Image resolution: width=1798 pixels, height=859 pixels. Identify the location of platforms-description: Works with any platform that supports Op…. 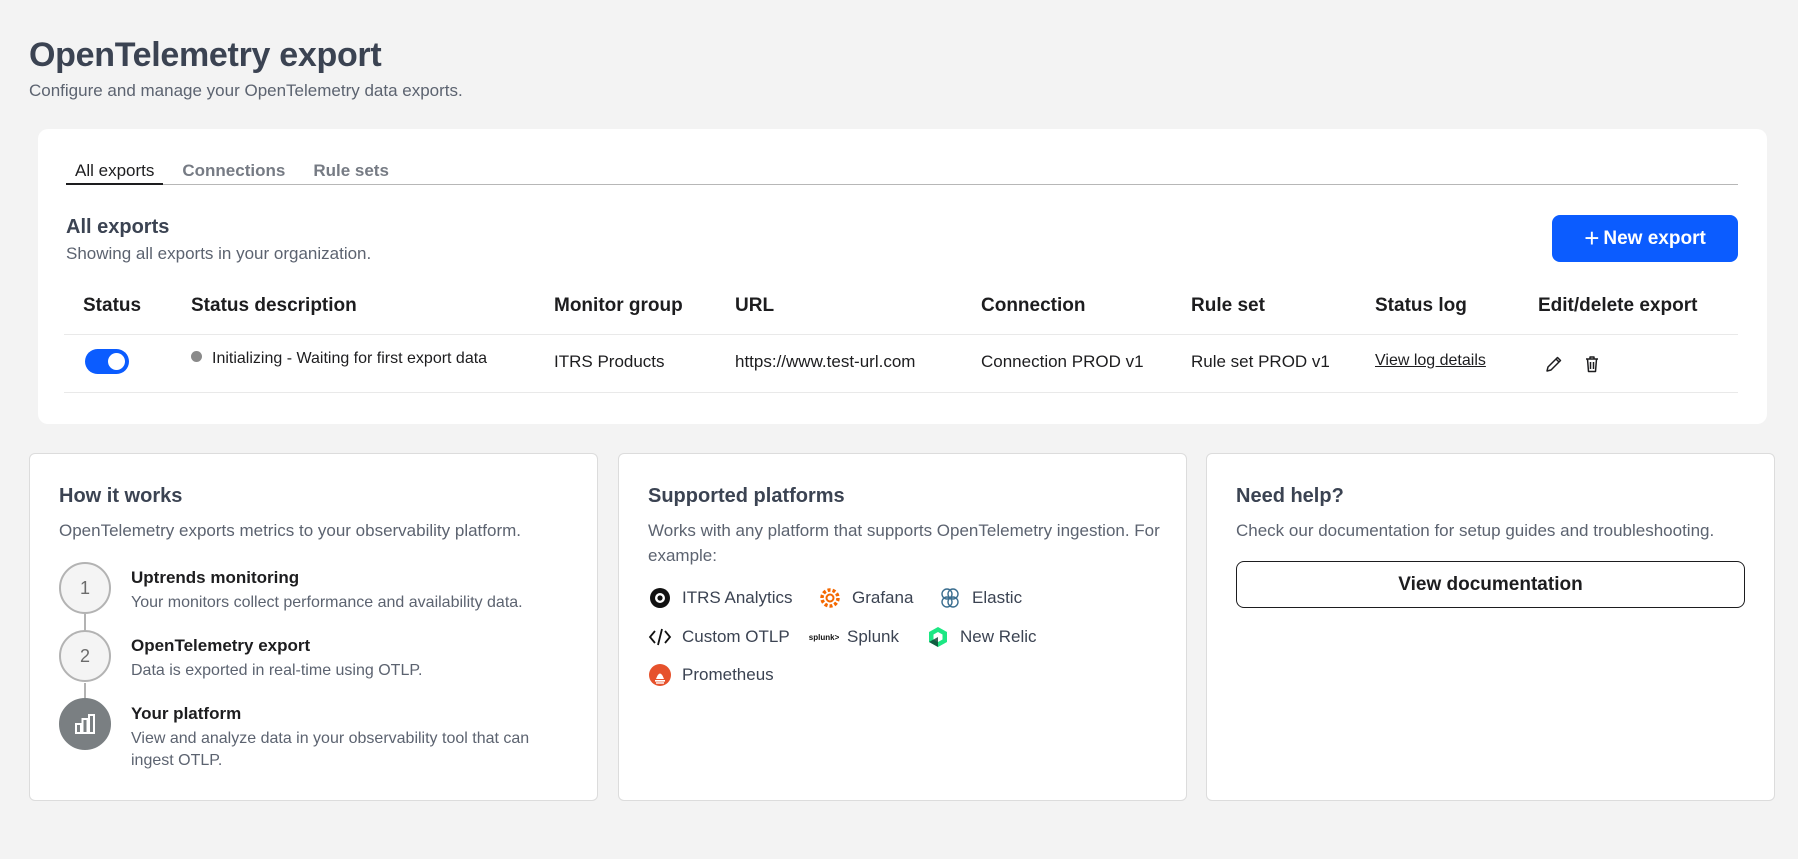
(904, 543).